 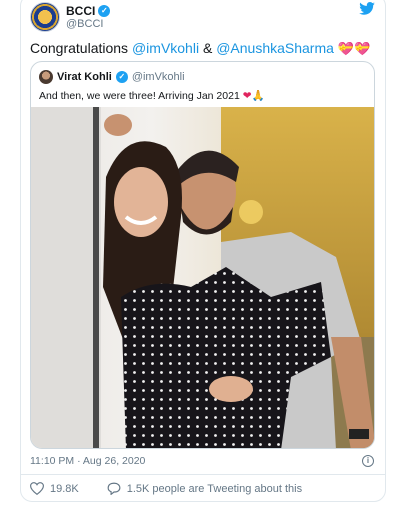 What do you see at coordinates (368, 461) in the screenshot?
I see `info-icon: i` at bounding box center [368, 461].